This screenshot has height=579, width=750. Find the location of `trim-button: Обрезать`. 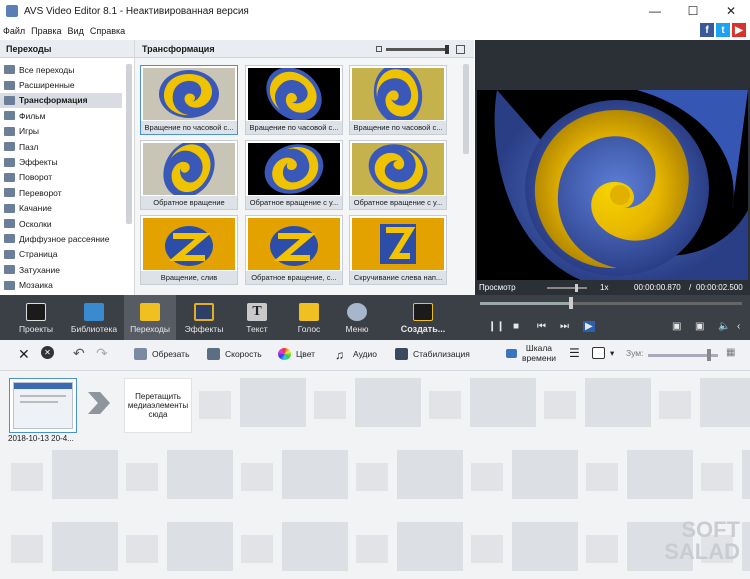

trim-button: Обрезать is located at coordinates (162, 354).